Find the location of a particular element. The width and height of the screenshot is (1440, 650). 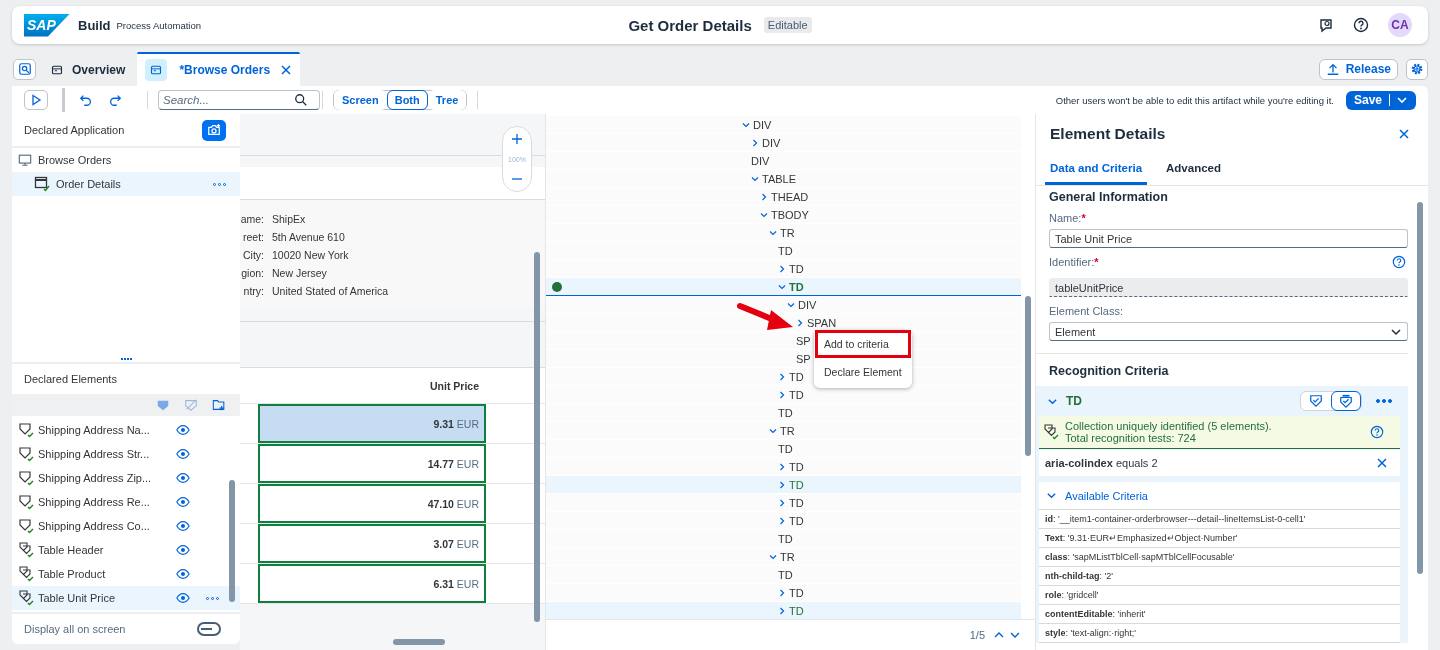

tree-node: SPAN is located at coordinates (783, 323).